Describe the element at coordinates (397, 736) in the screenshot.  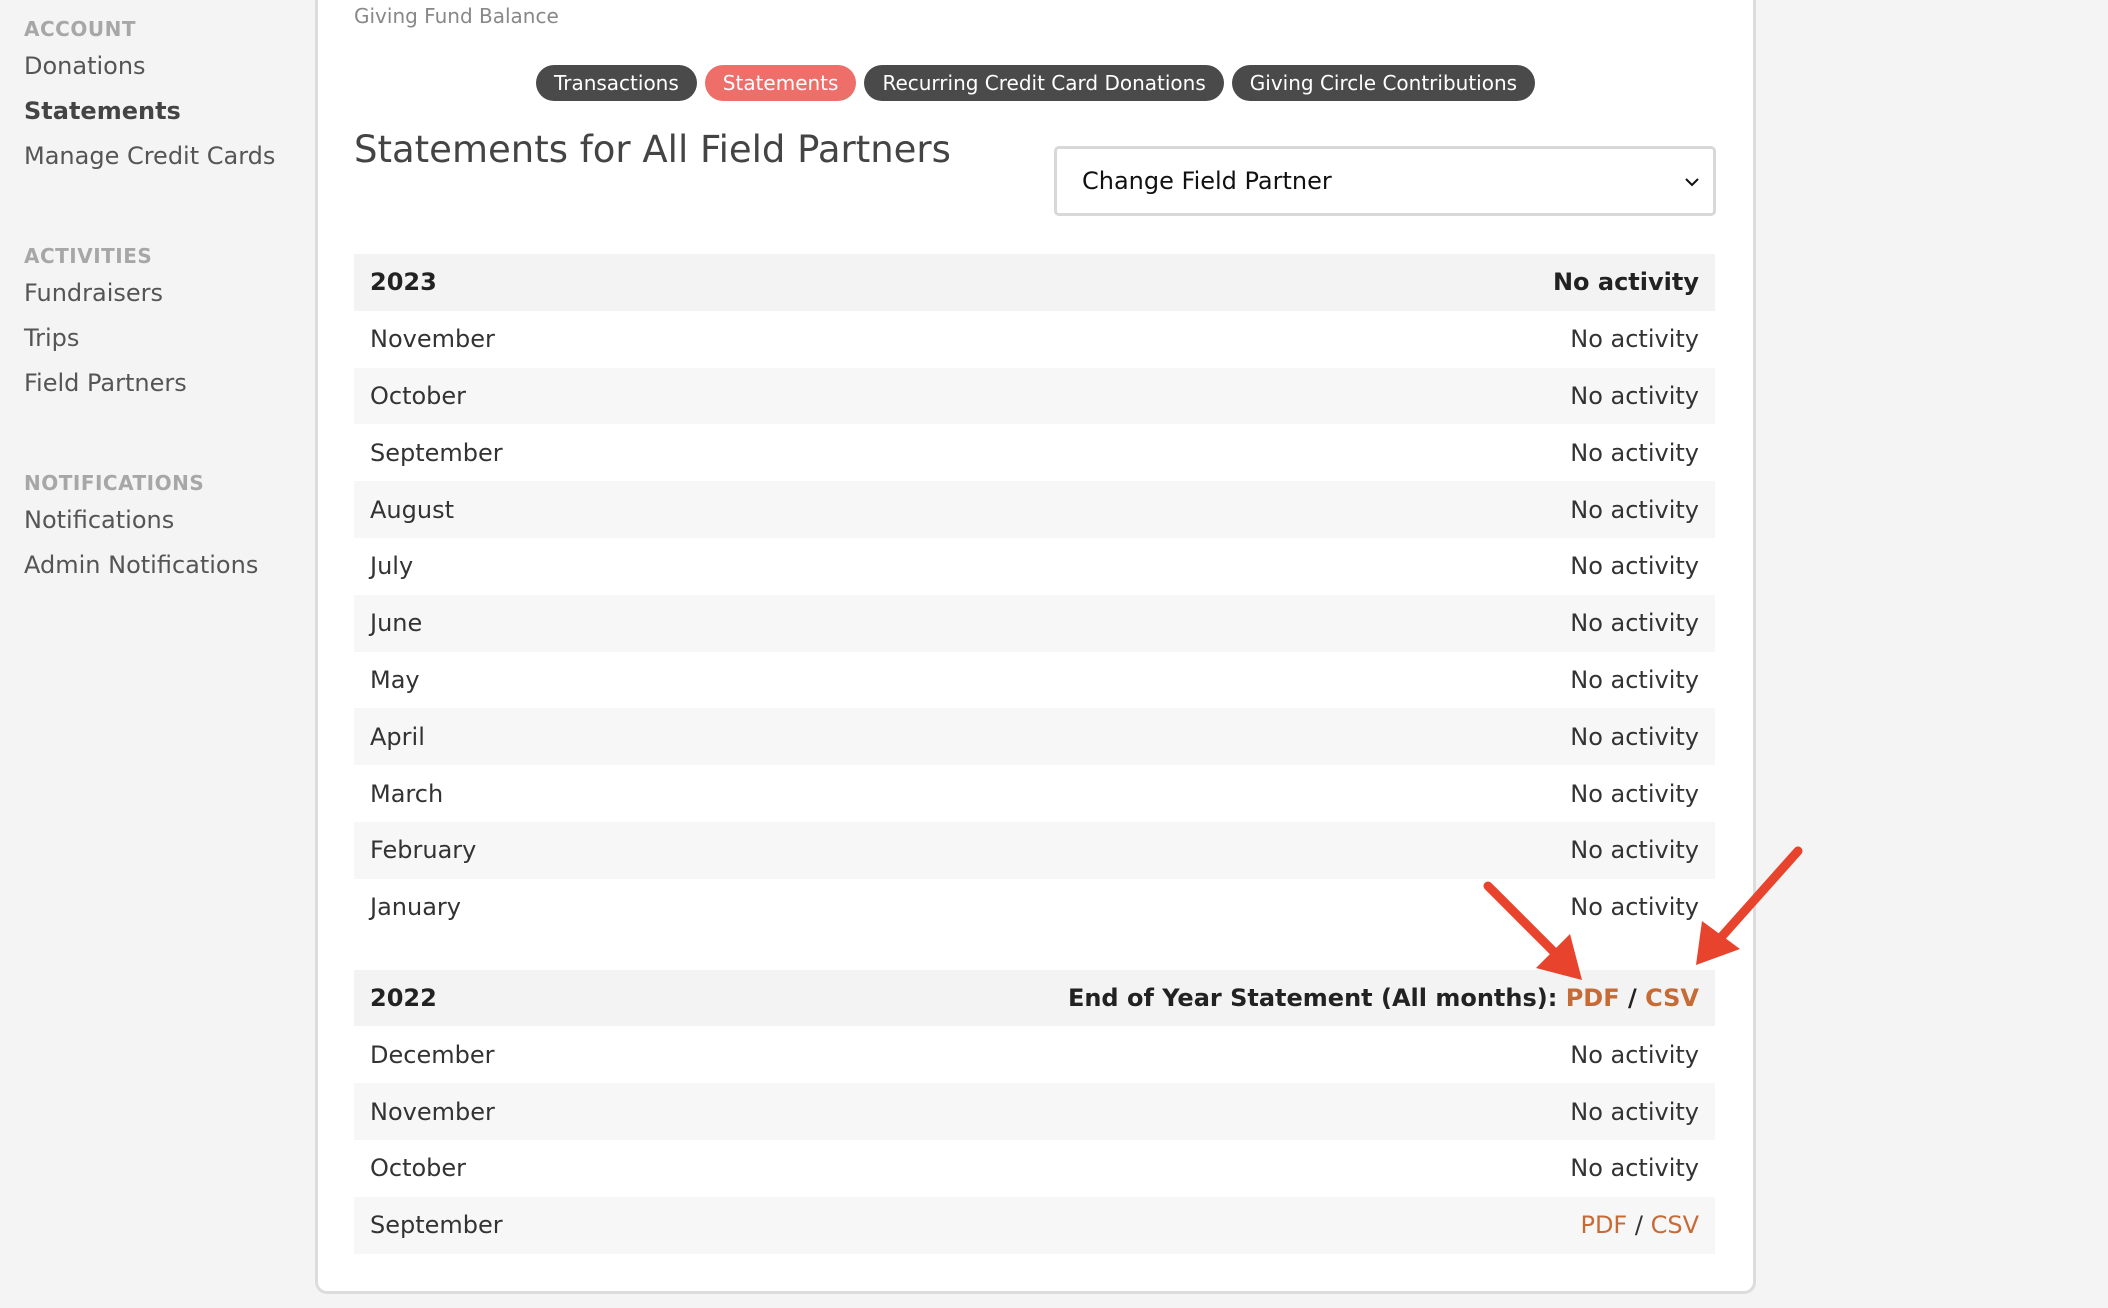
I see `month-label: April` at that location.